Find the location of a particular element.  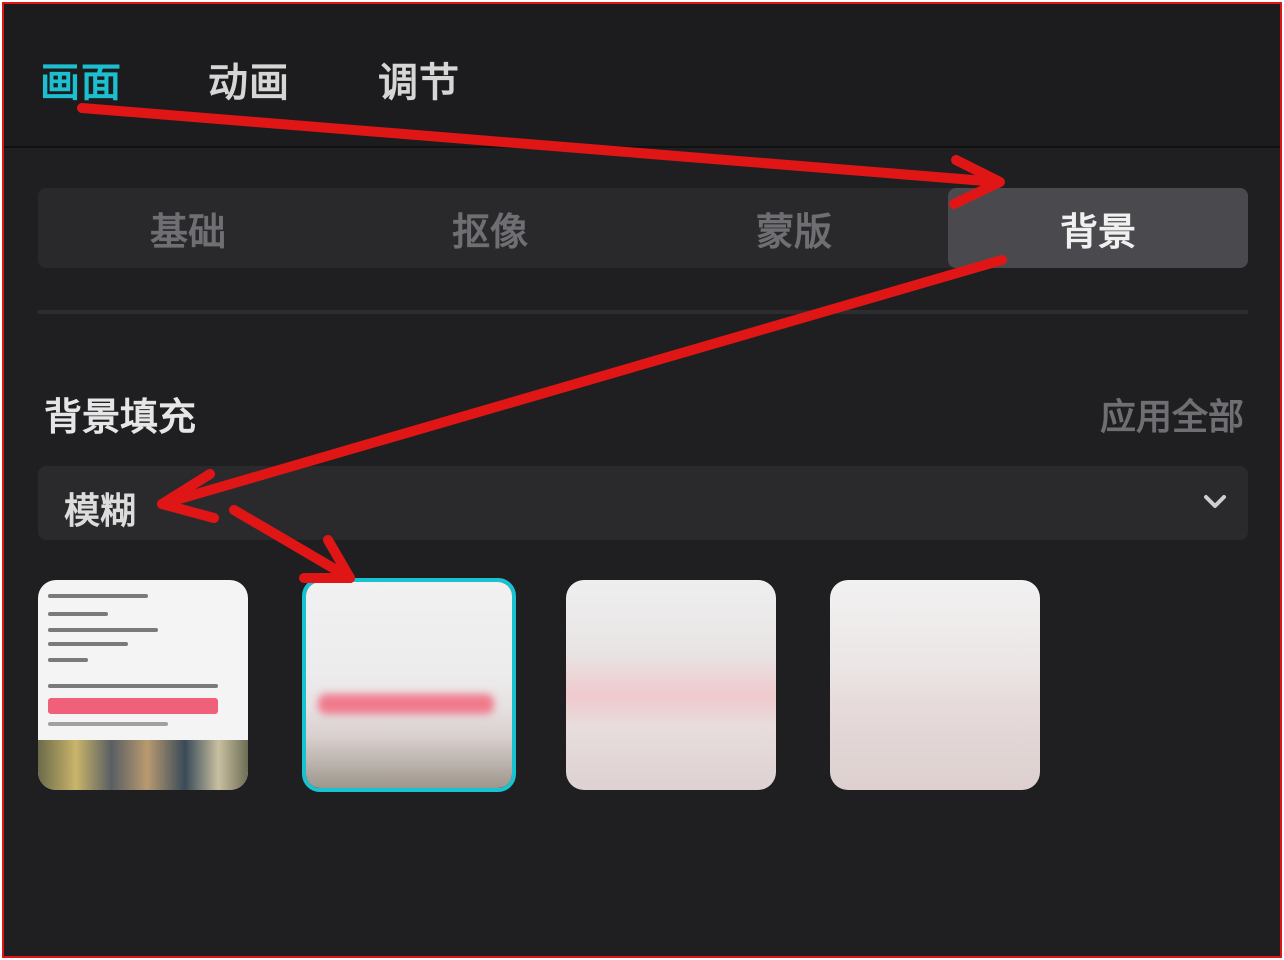

dropdown-selected-value: 模糊 is located at coordinates (100, 511).